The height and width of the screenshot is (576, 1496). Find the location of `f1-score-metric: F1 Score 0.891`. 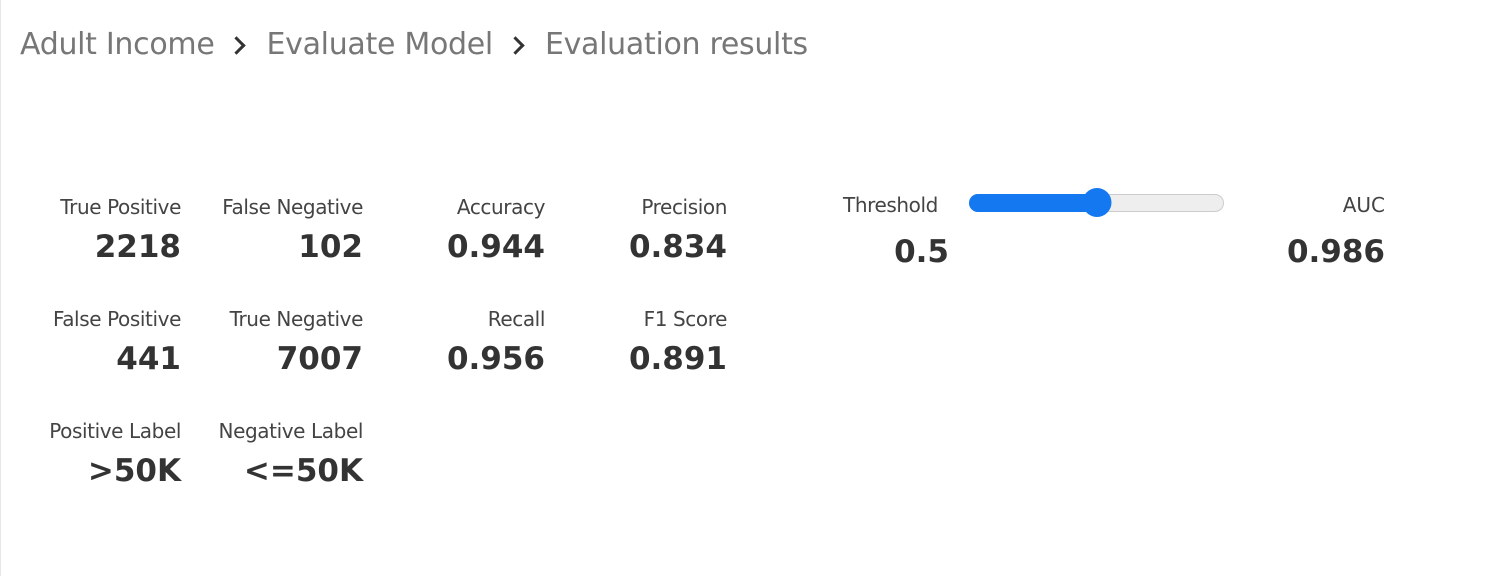

f1-score-metric: F1 Score 0.891 is located at coordinates (678, 342).